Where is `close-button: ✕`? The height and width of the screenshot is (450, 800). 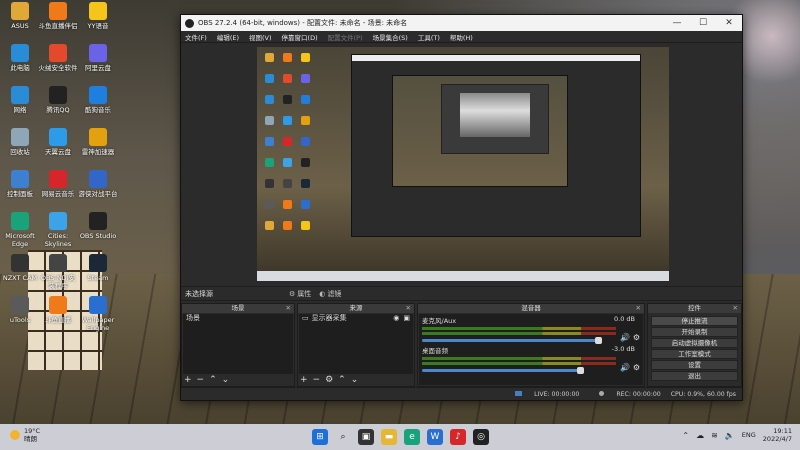 close-button: ✕ is located at coordinates (729, 23).